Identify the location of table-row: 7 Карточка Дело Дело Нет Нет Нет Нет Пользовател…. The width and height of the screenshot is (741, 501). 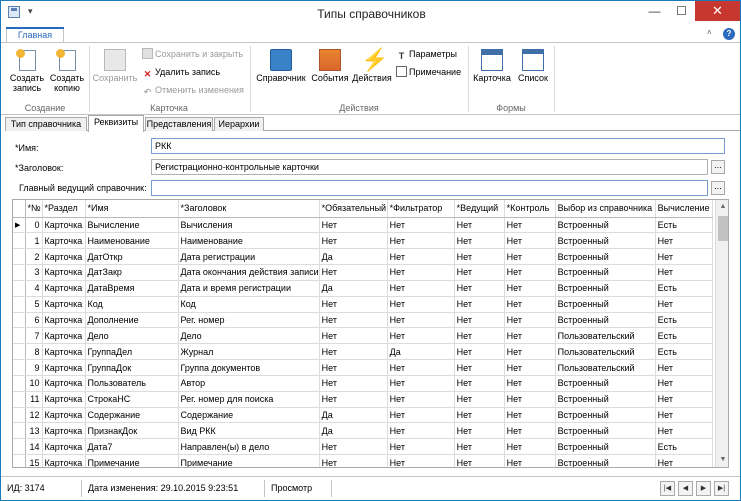
(363, 336).